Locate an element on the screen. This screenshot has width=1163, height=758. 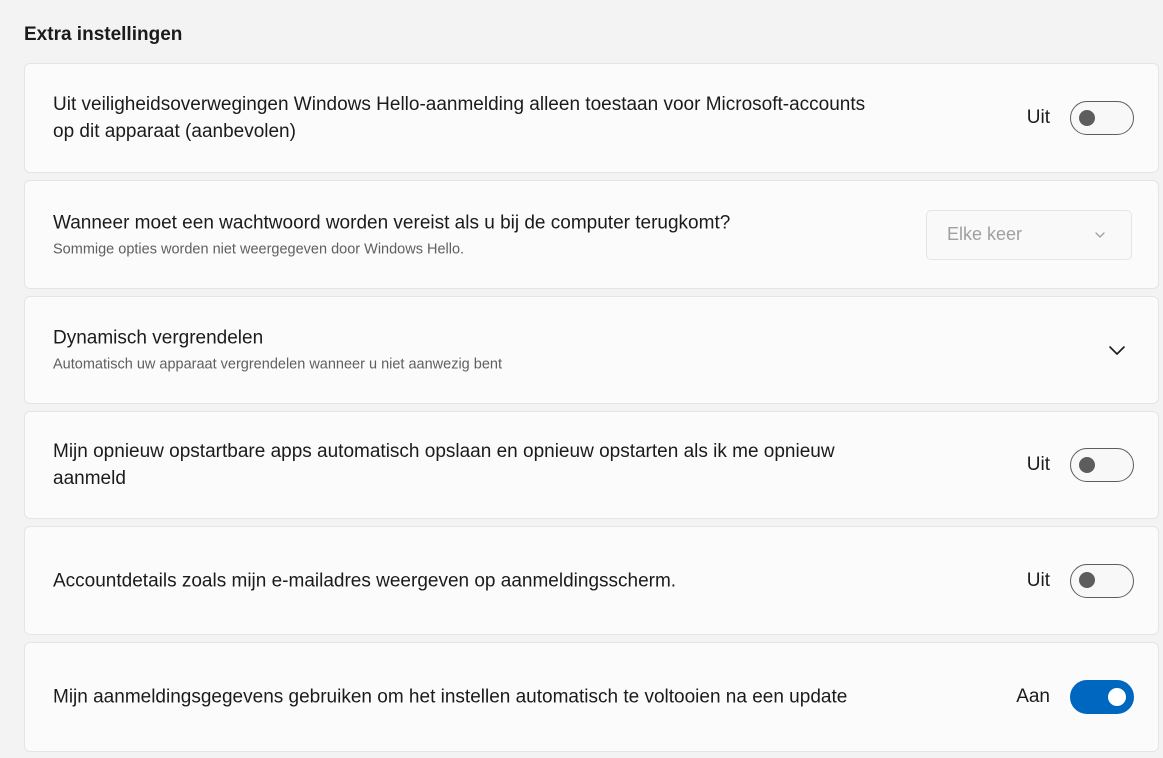
setting-control: Elke keer is located at coordinates (1030, 234).